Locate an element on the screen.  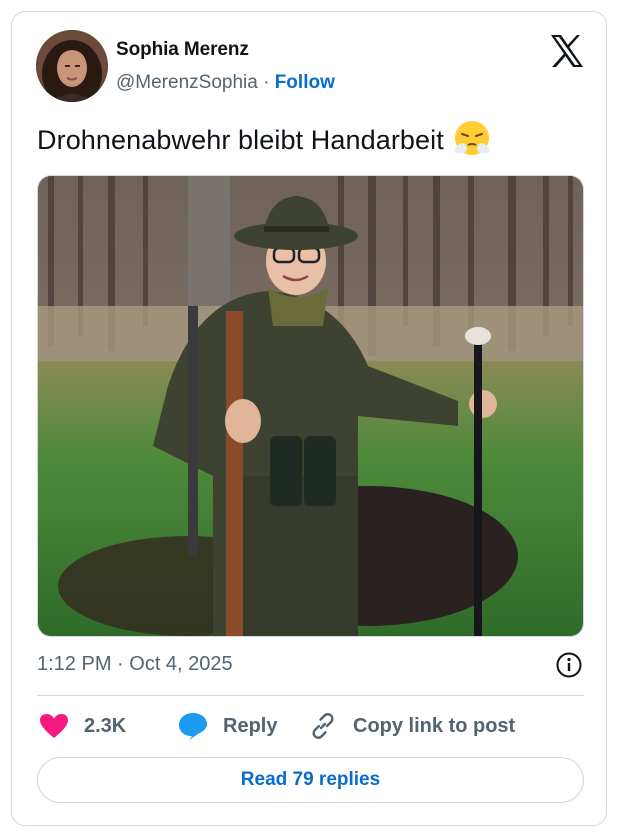
reply-bubble-icon is located at coordinates (193, 726).